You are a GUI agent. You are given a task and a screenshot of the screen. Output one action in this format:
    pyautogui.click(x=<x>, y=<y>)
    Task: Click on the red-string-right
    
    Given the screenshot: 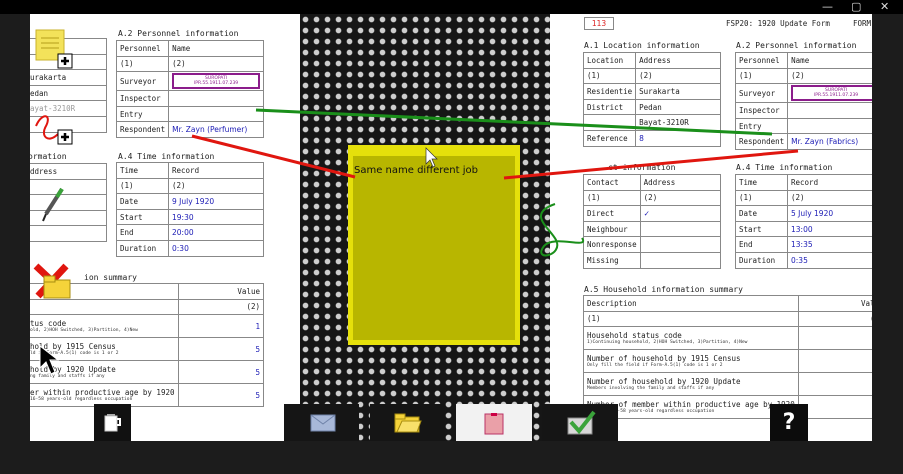 What is the action you would take?
    pyautogui.click(x=651, y=164)
    